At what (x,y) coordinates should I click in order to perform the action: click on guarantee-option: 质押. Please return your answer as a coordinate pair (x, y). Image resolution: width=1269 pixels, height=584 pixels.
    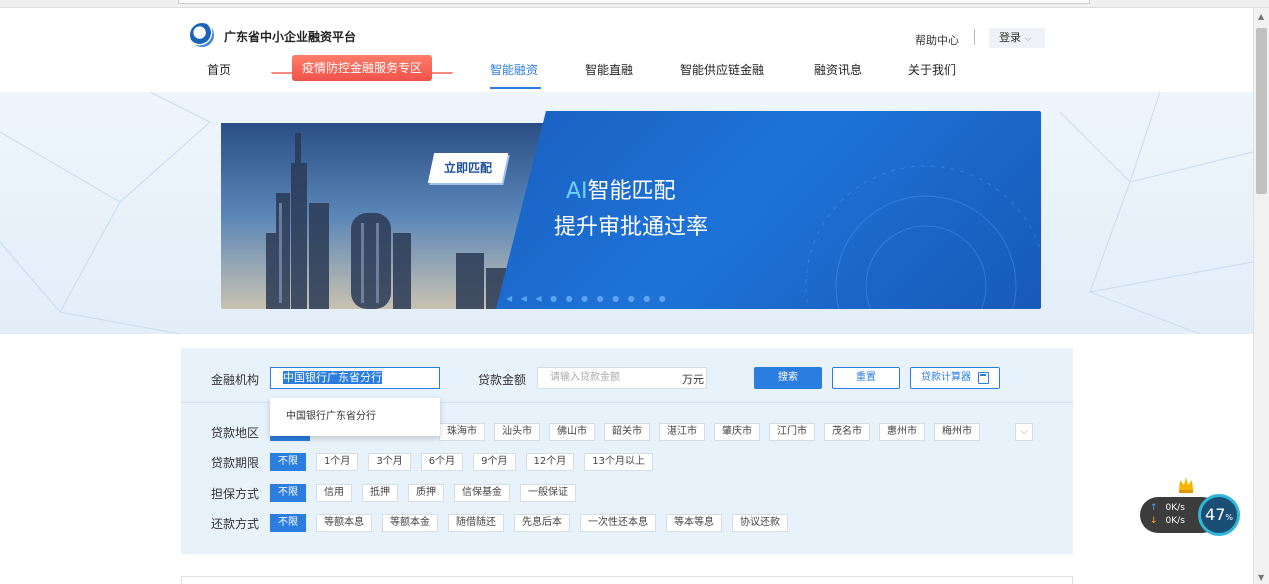
    Looking at the image, I should click on (426, 493).